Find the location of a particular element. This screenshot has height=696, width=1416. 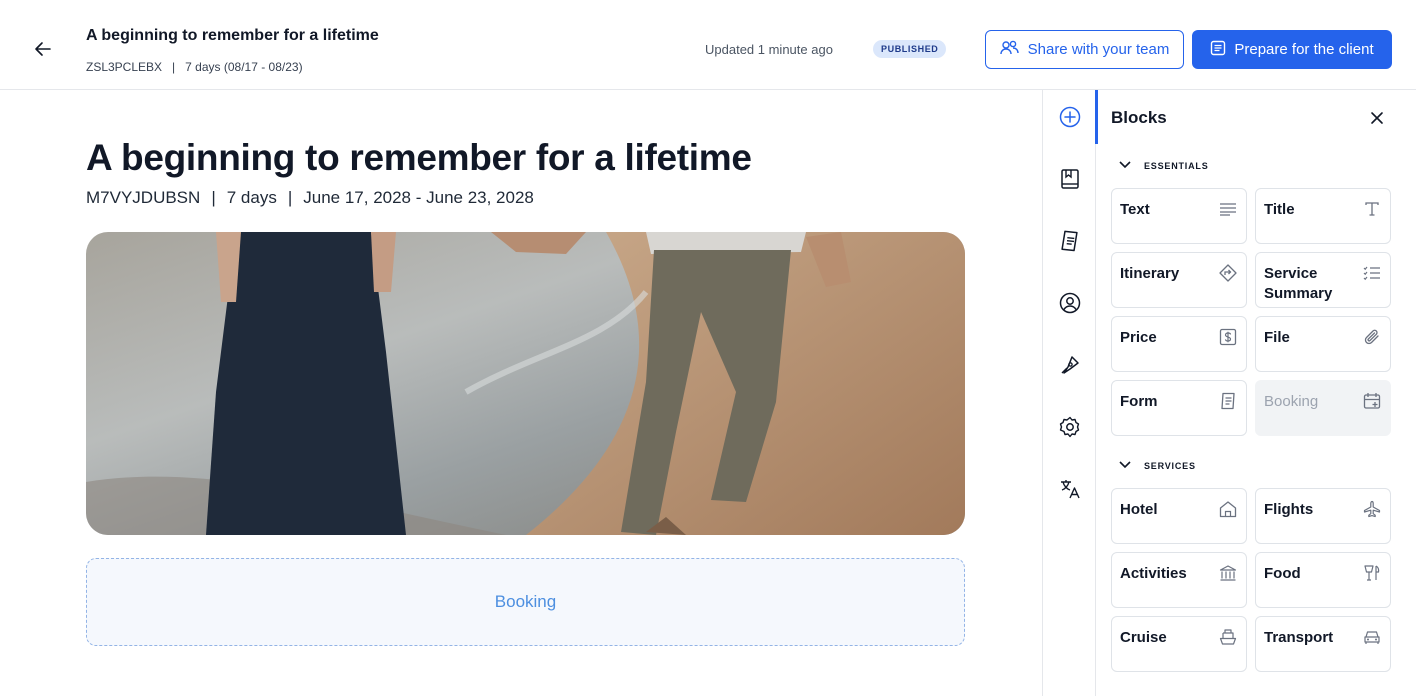

block-label: Activities is located at coordinates (1153, 573).